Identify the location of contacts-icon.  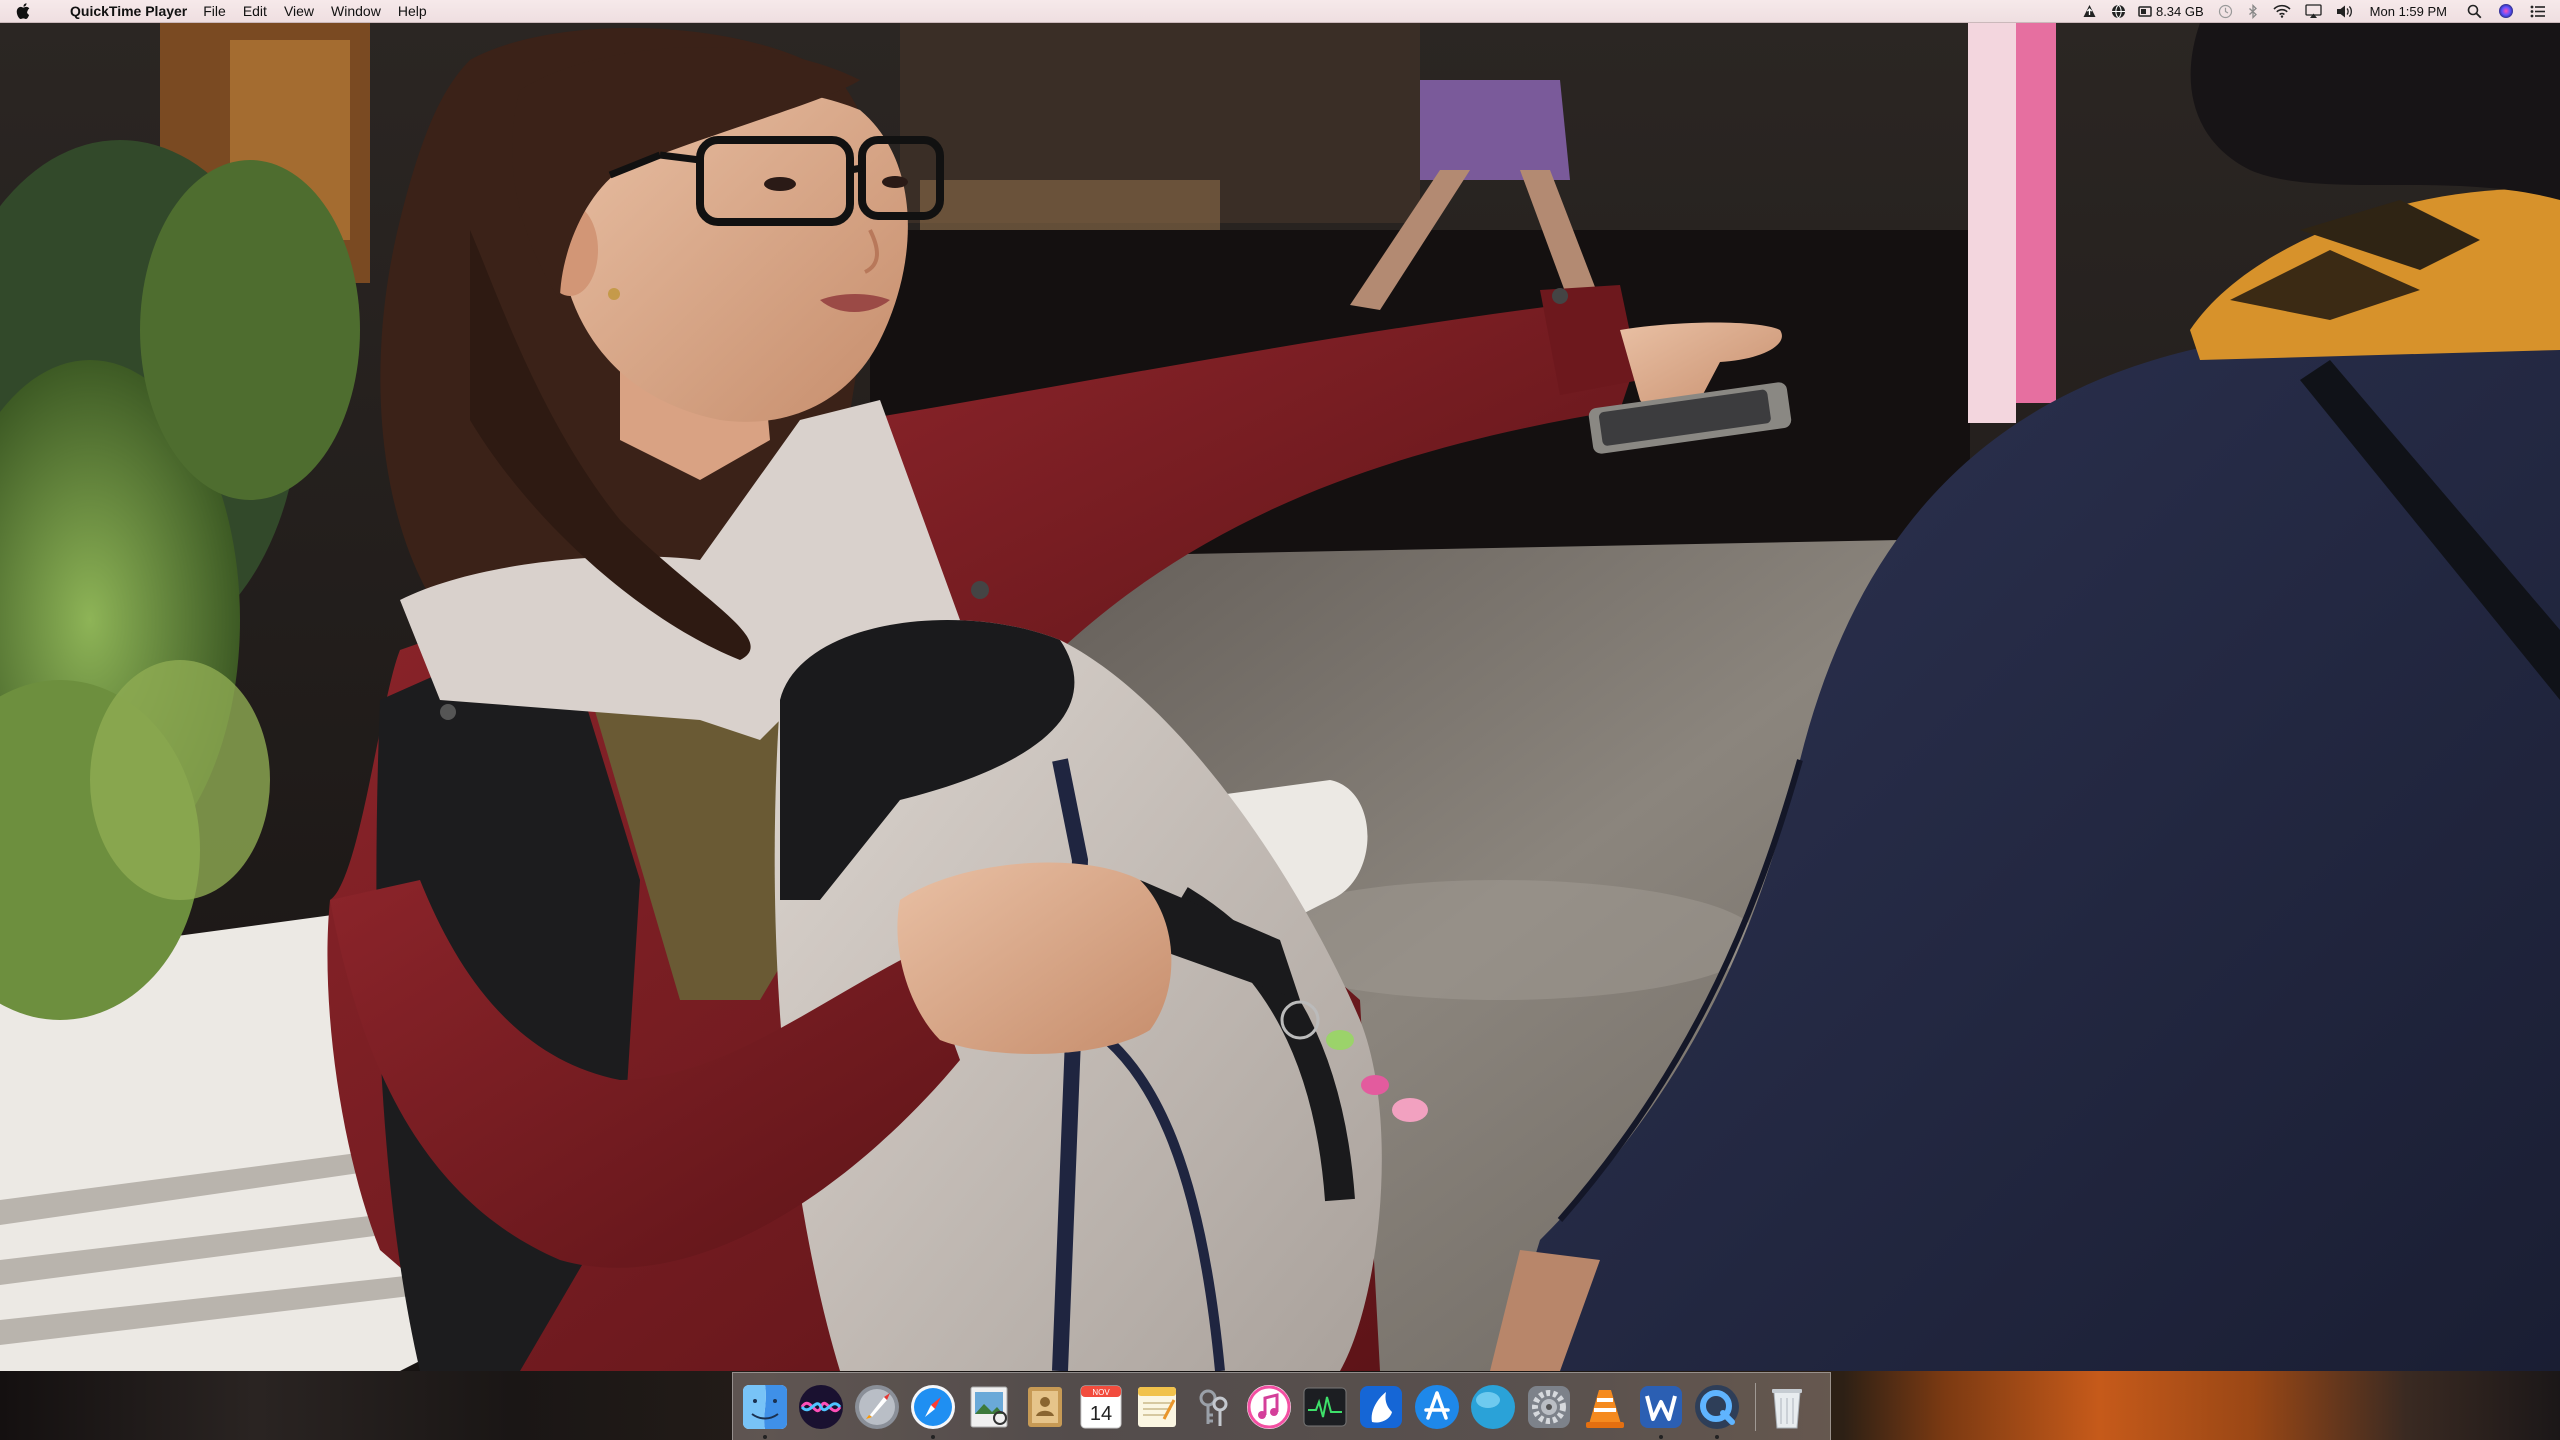
(1045, 1406).